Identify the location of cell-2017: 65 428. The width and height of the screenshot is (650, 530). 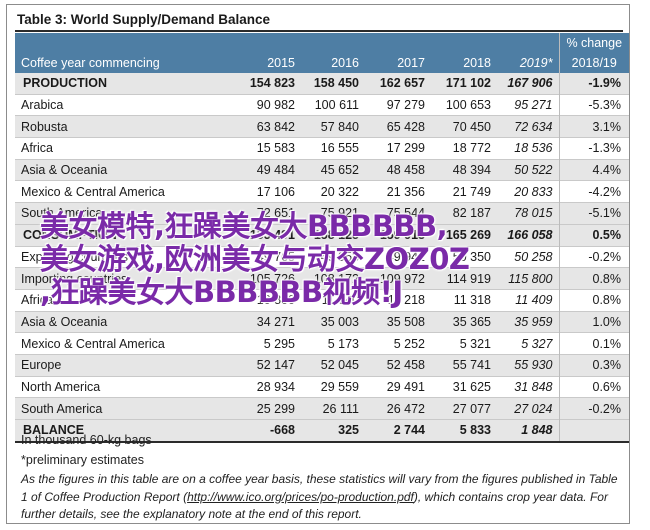
(398, 126).